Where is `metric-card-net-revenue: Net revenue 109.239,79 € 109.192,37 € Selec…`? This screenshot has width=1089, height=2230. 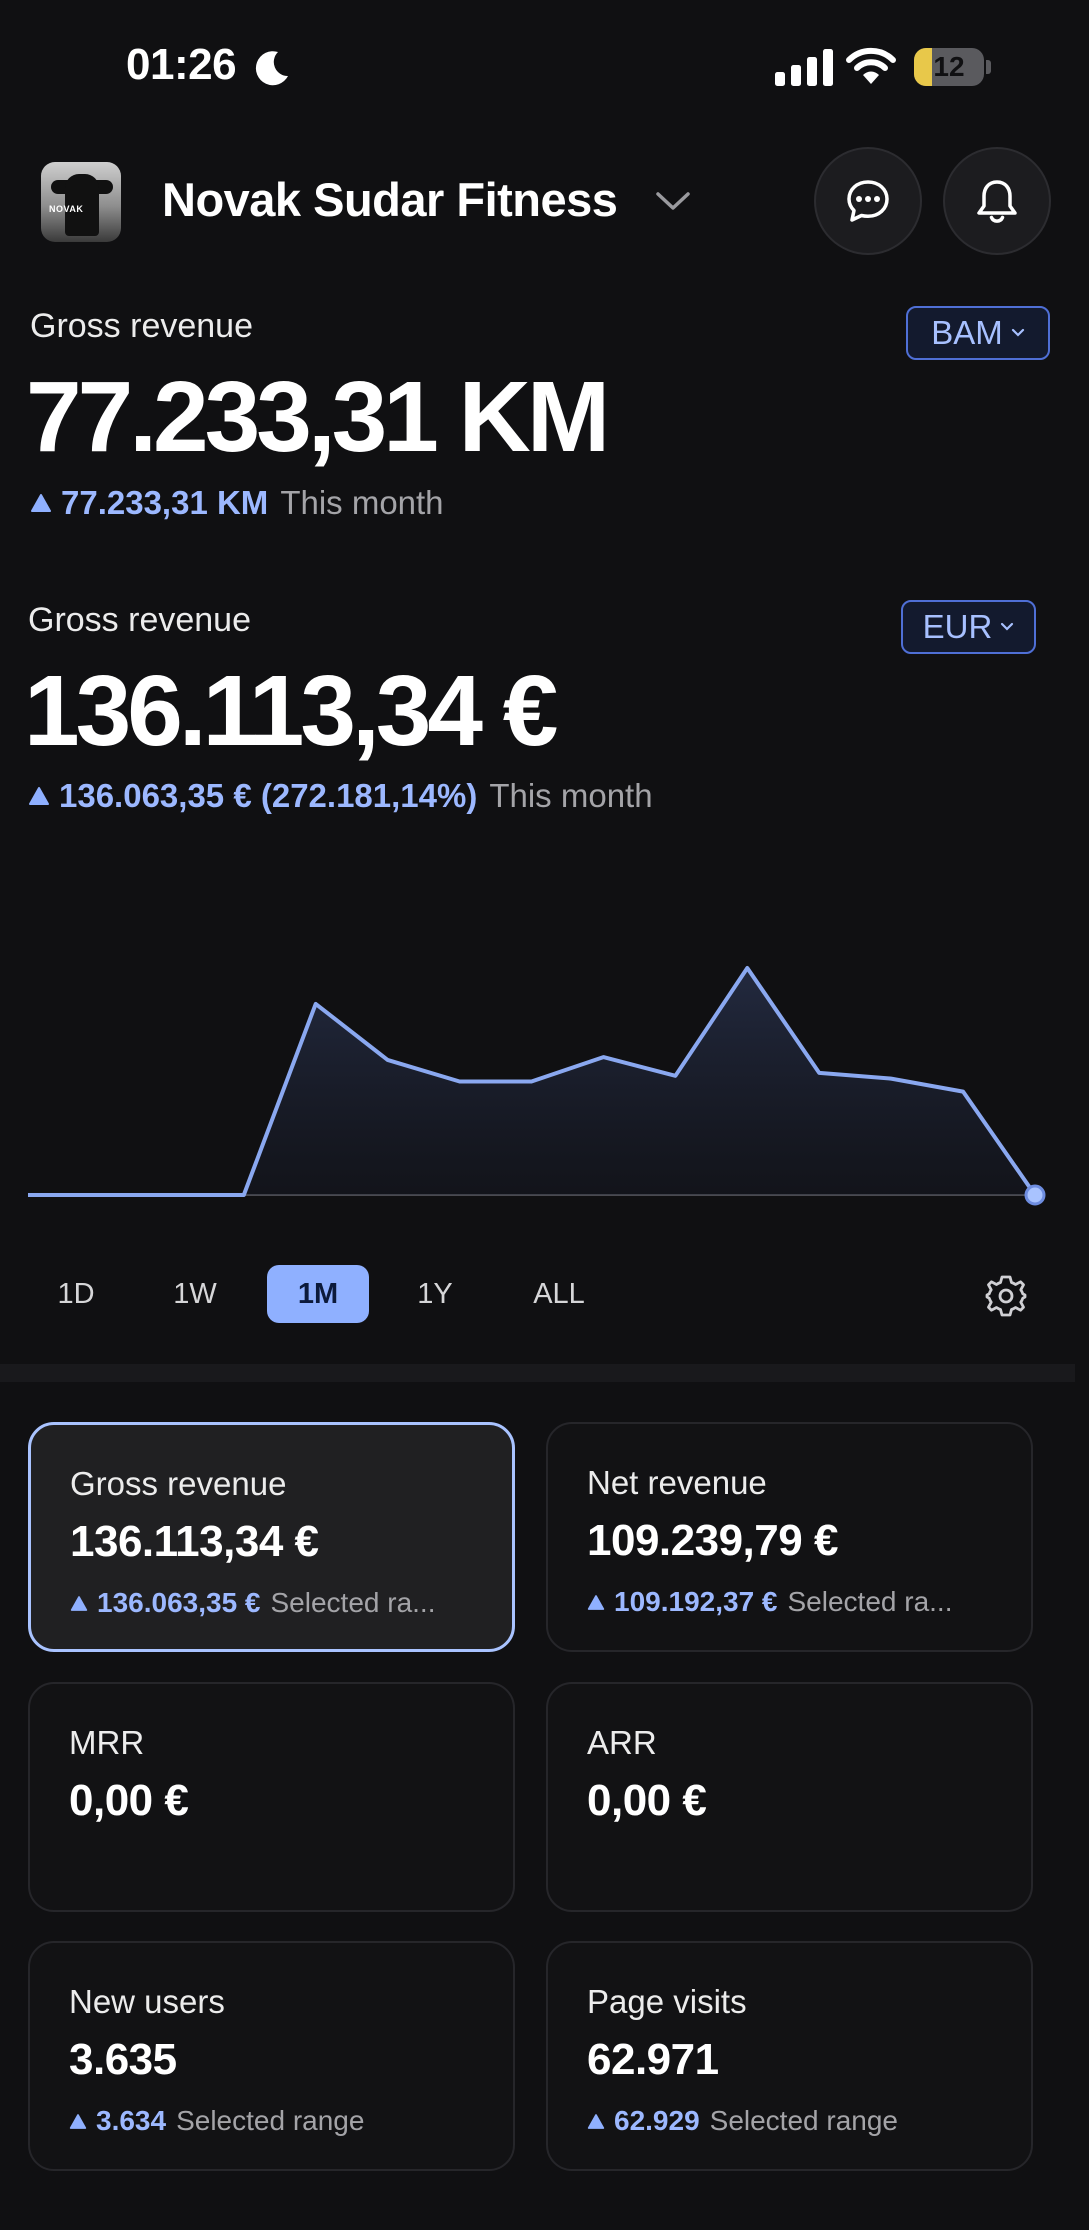 metric-card-net-revenue: Net revenue 109.239,79 € 109.192,37 € Selec… is located at coordinates (789, 1537).